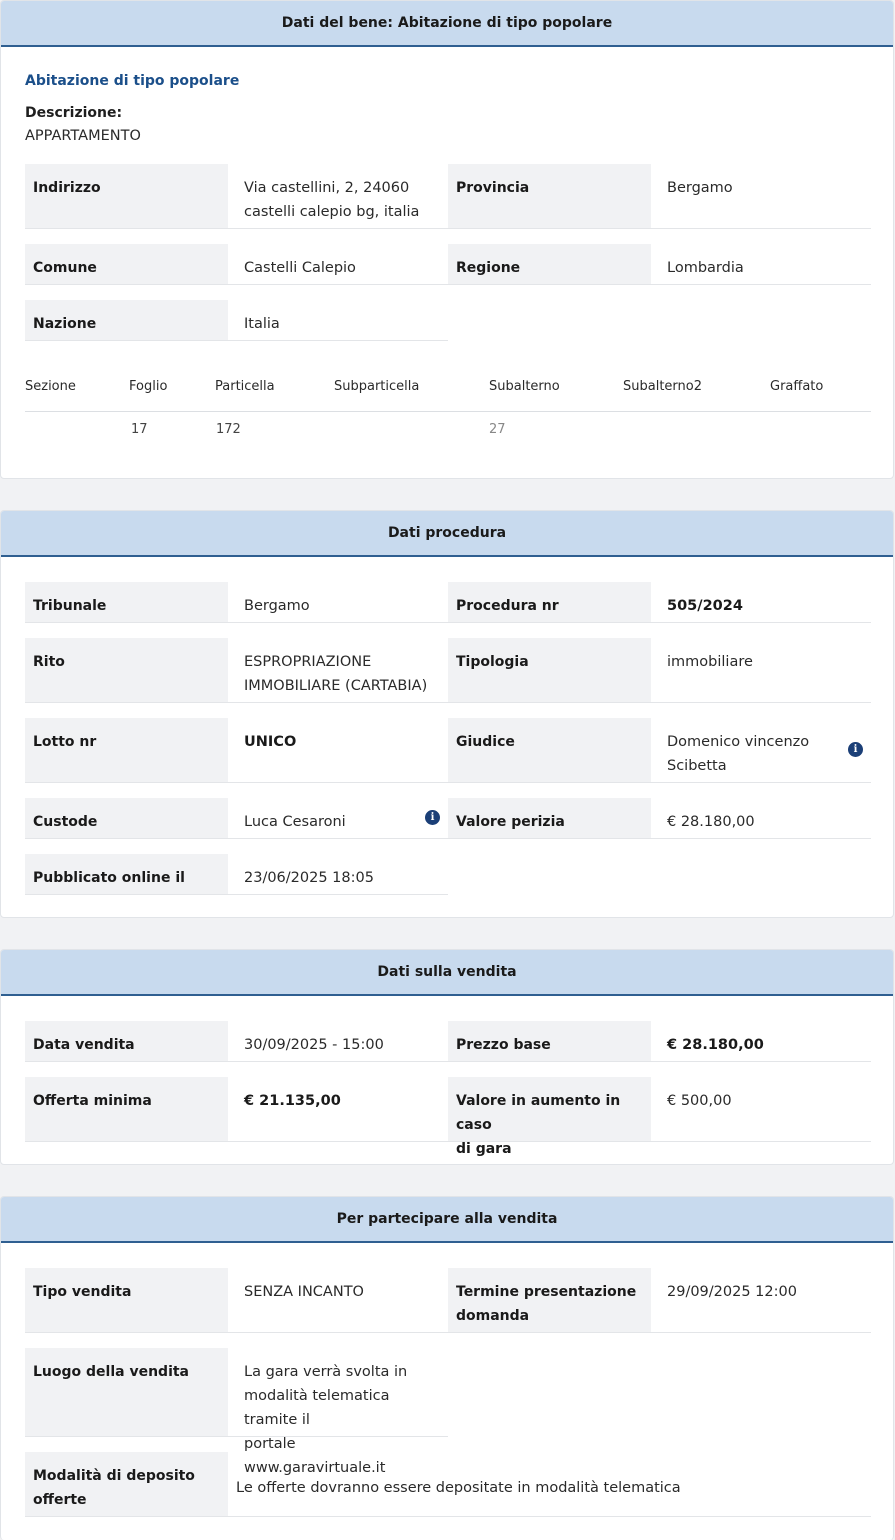 The height and width of the screenshot is (1540, 895). What do you see at coordinates (546, 1292) in the screenshot?
I see `termine-label-line1: Termine presentazione` at bounding box center [546, 1292].